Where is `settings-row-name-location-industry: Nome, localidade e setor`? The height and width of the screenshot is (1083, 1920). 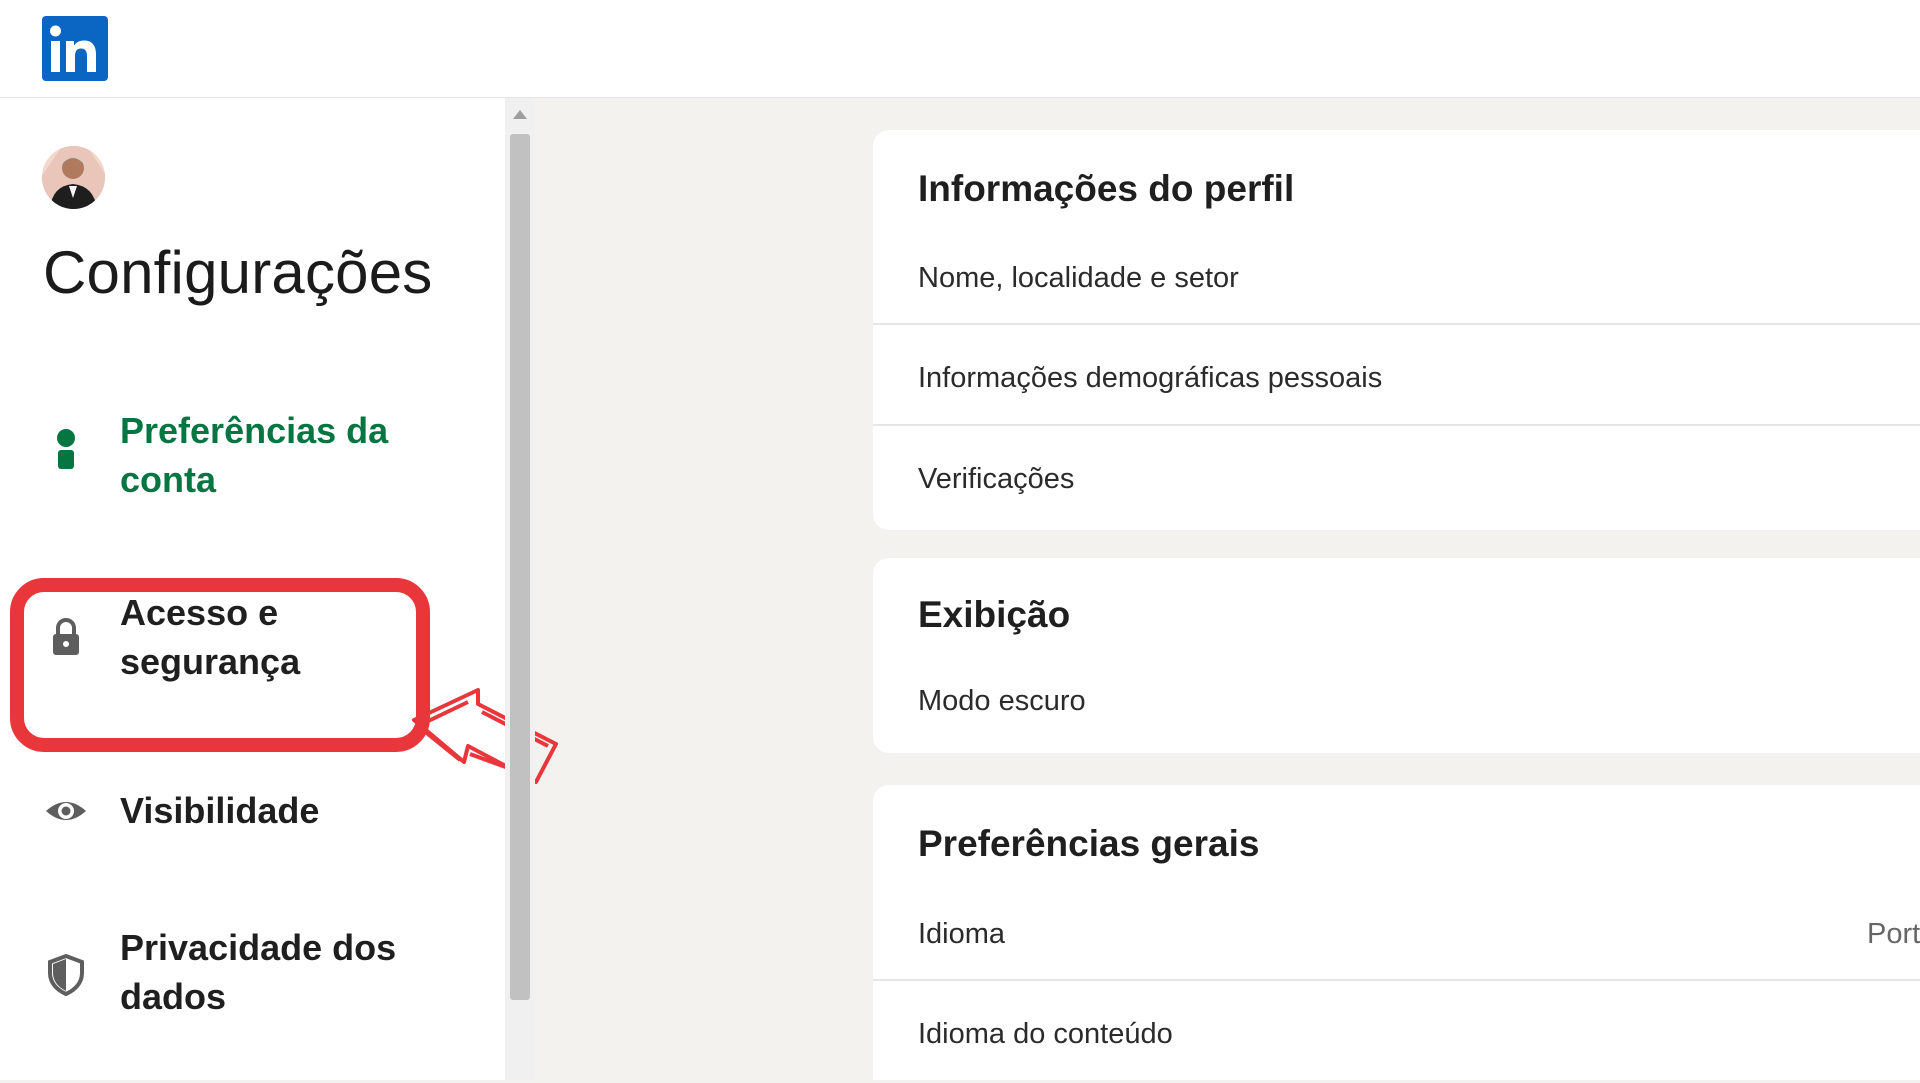 settings-row-name-location-industry: Nome, localidade e setor is located at coordinates (1396, 277).